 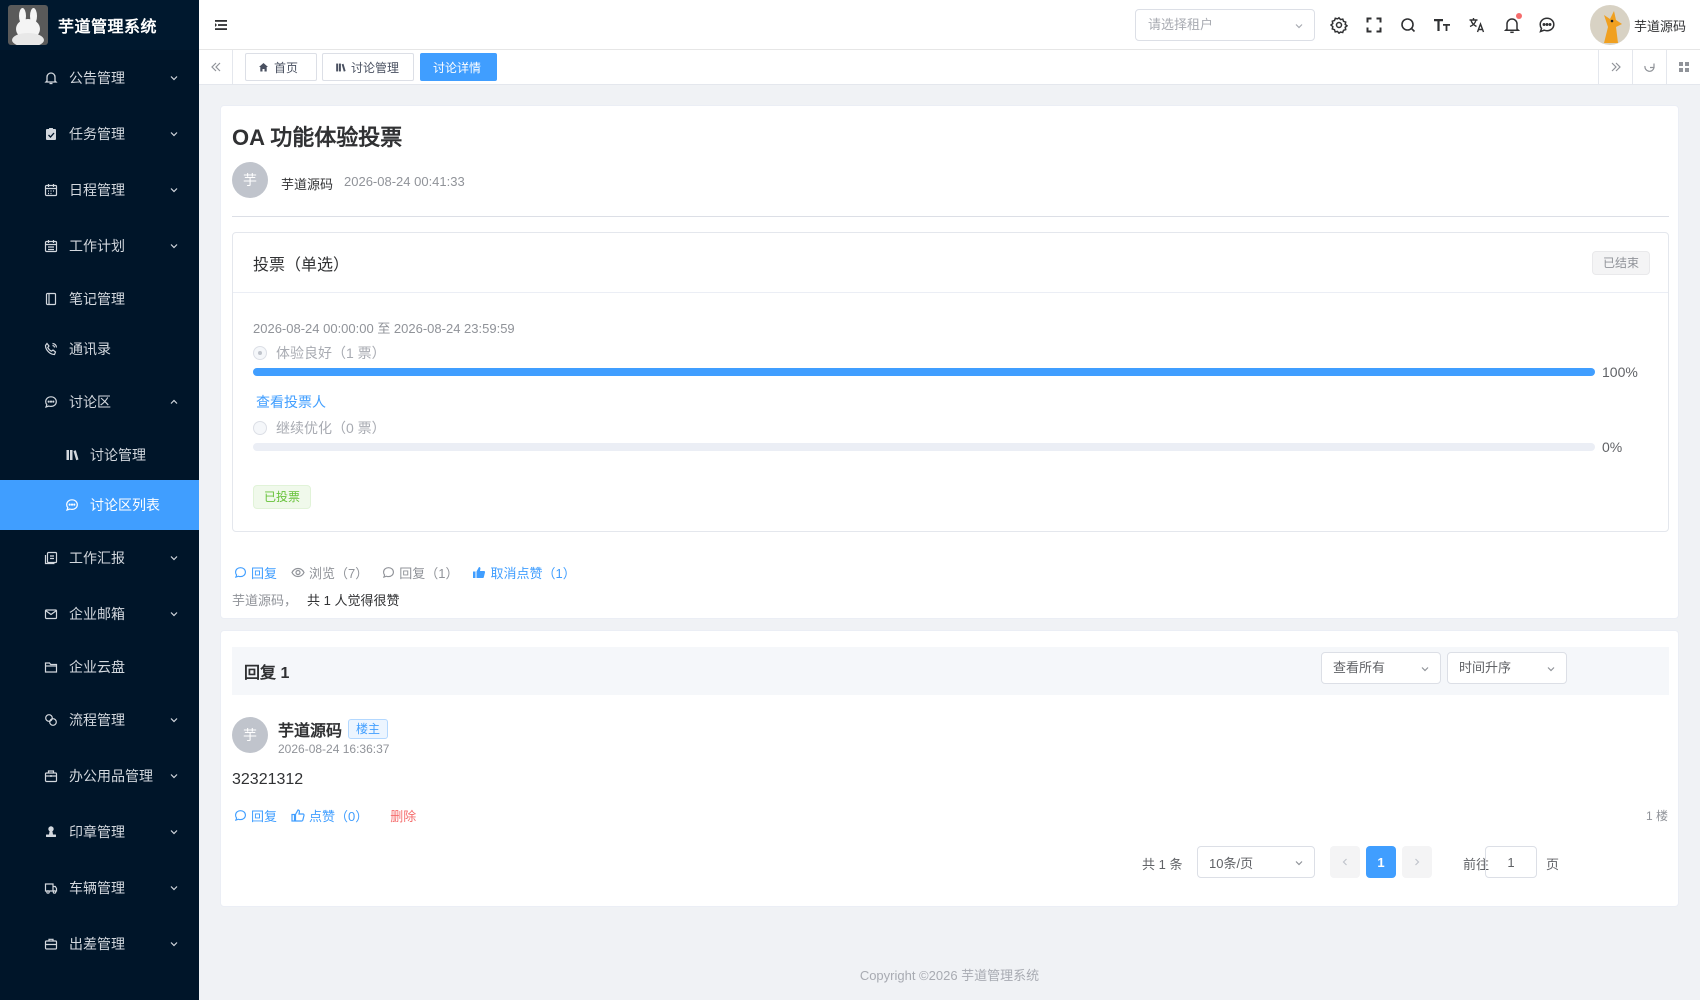 I want to click on sidebar-item-business-trip: 出差管理, so click(x=99, y=944).